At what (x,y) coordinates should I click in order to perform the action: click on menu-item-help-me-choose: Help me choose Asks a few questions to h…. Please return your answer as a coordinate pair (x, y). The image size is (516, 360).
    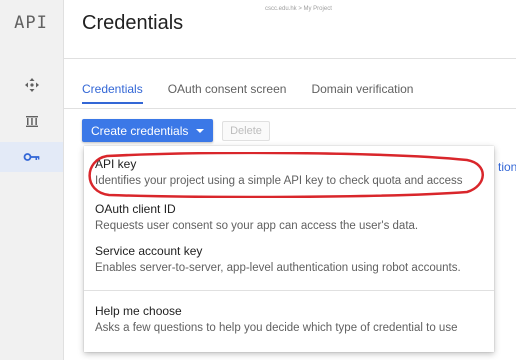
    Looking at the image, I should click on (289, 320).